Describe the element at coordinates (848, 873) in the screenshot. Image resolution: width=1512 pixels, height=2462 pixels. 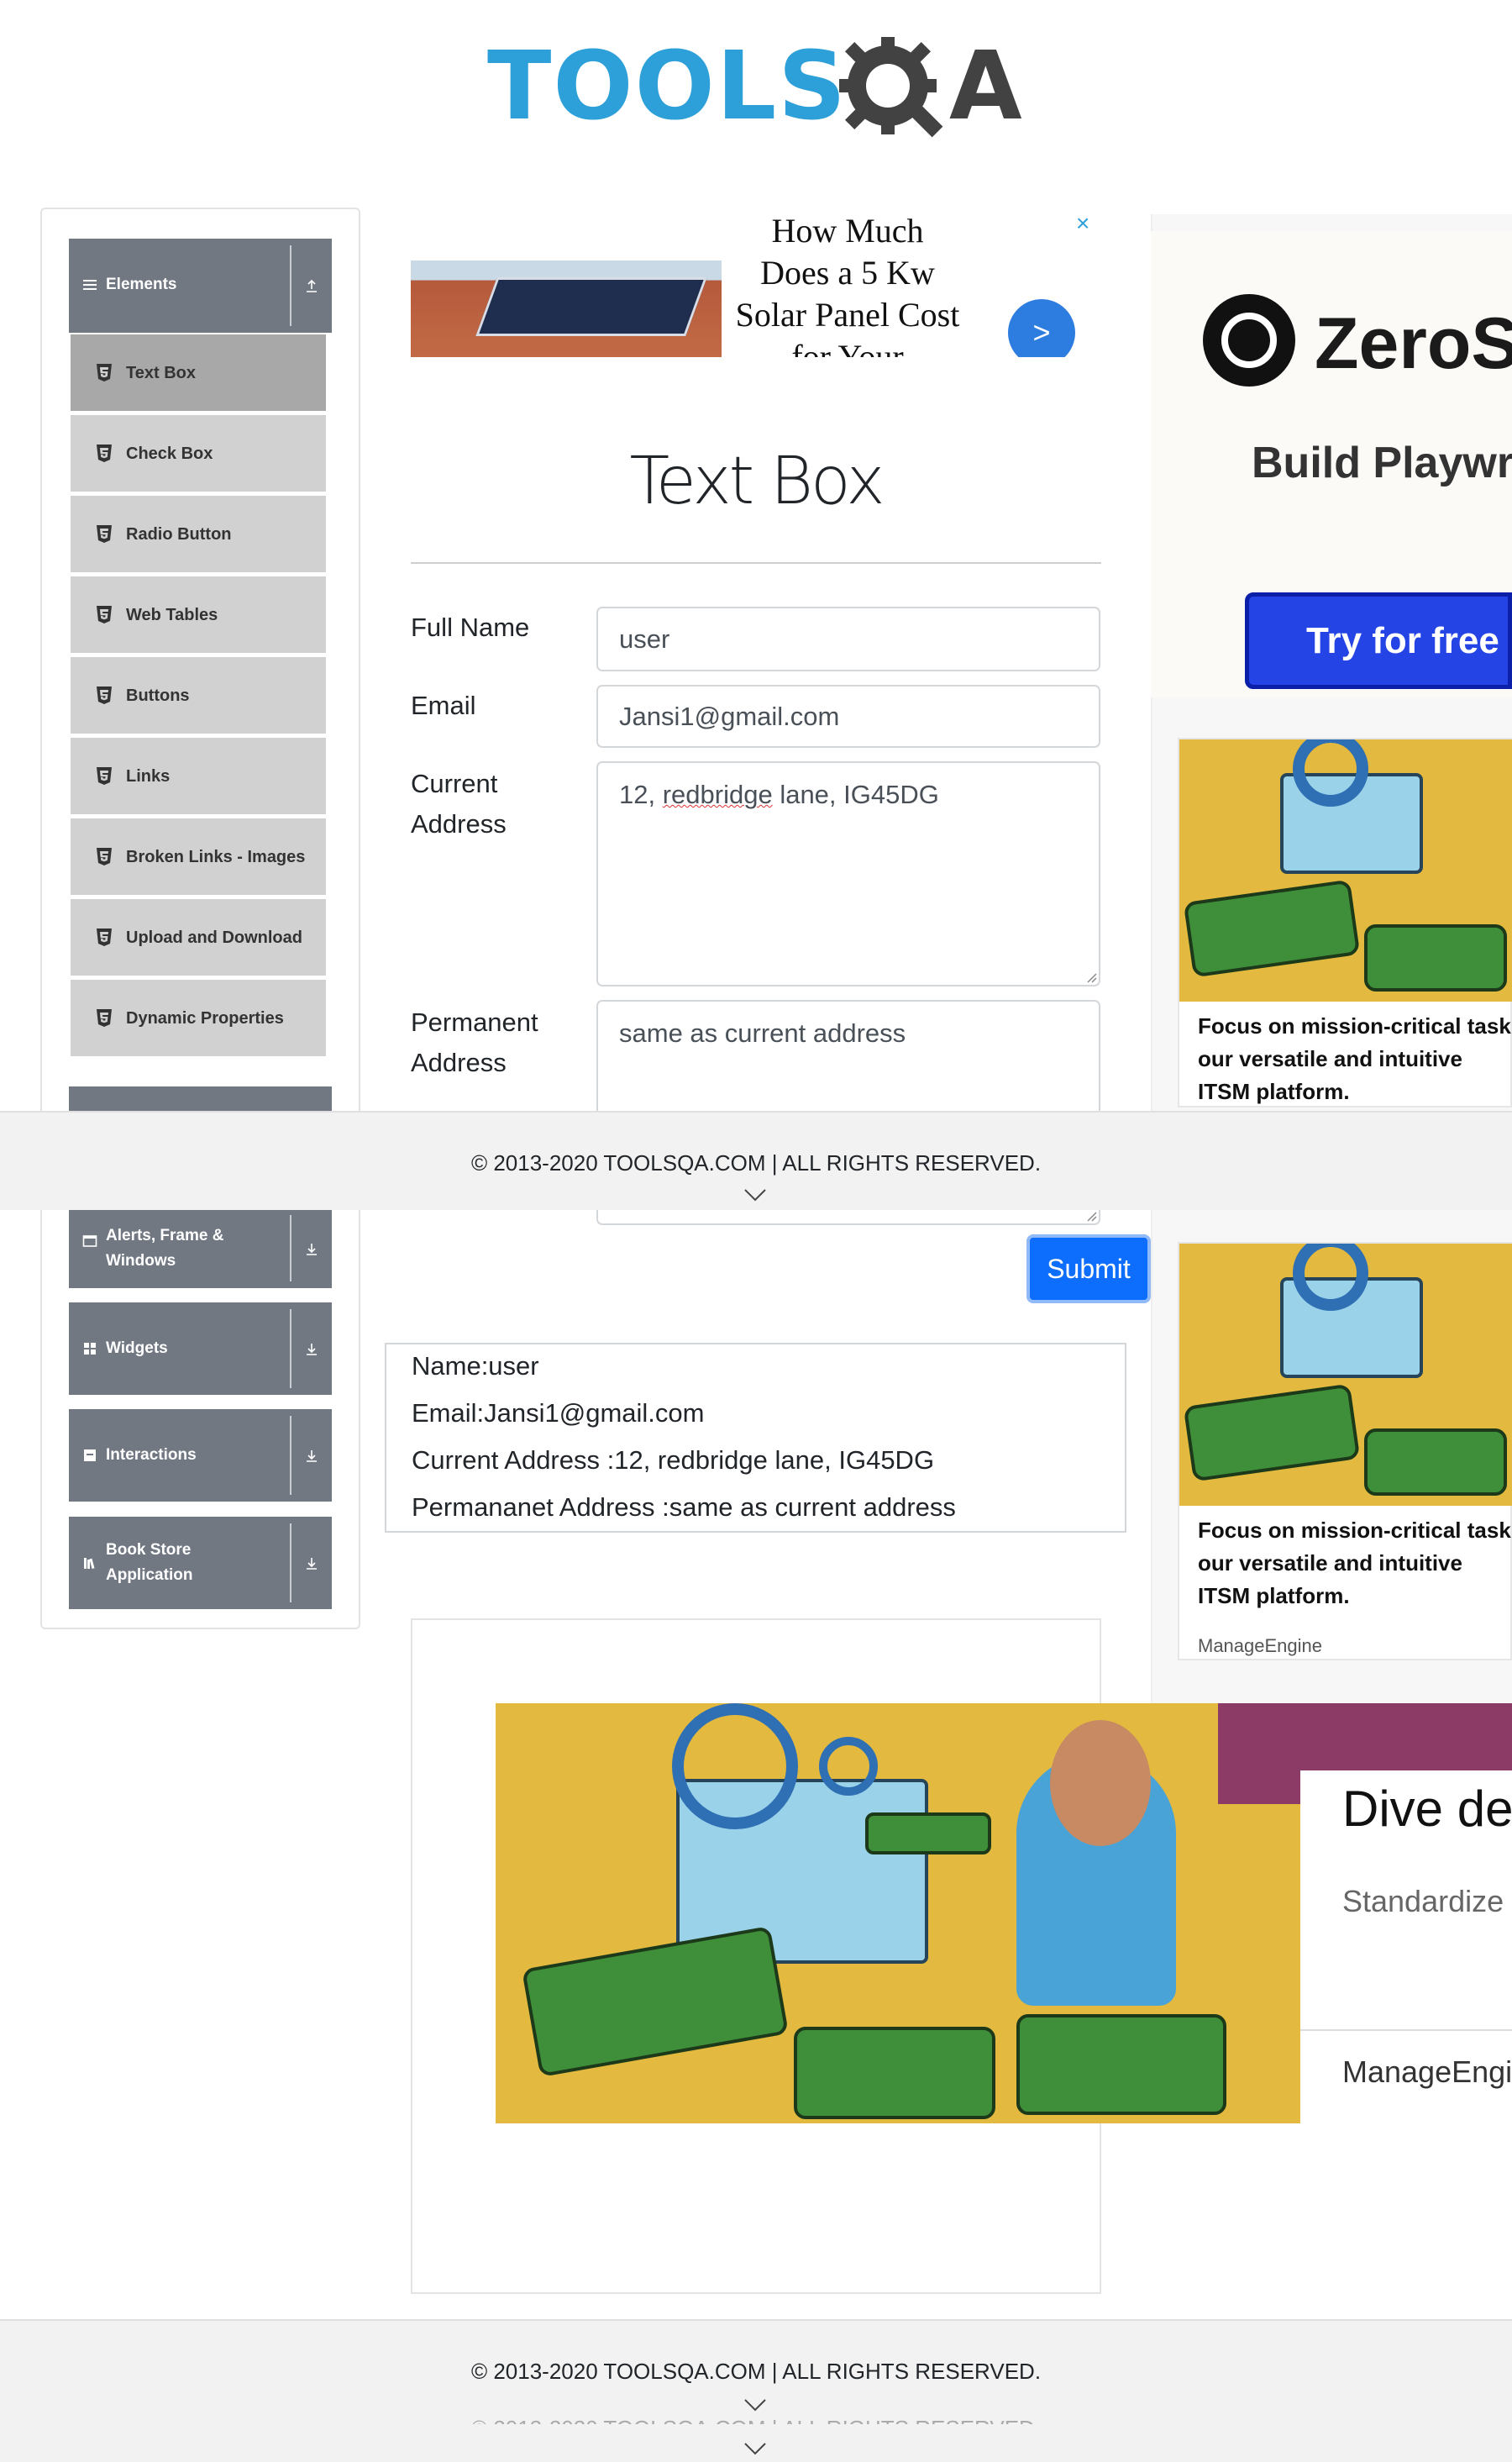
I see `current-address-textarea: 12, redbridge lane, IG45DG` at that location.